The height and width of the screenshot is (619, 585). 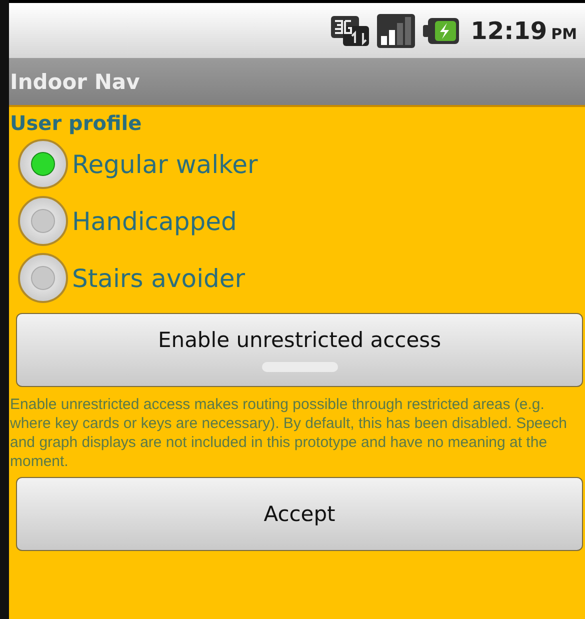 I want to click on description-text: Enable unrestricted access makes routing possible through restricted areas (e.g. where key cards or keys are necessary). By default, this has been disabled. Speech and graph displays are not included in this prototype and have no meaning at the moment., so click(x=289, y=433).